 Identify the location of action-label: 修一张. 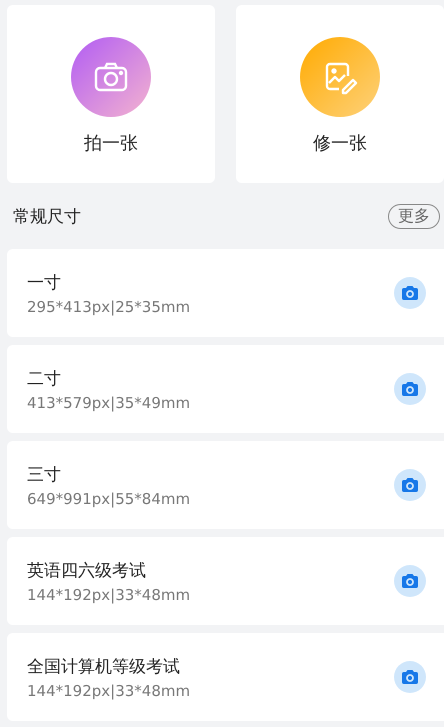
(340, 143).